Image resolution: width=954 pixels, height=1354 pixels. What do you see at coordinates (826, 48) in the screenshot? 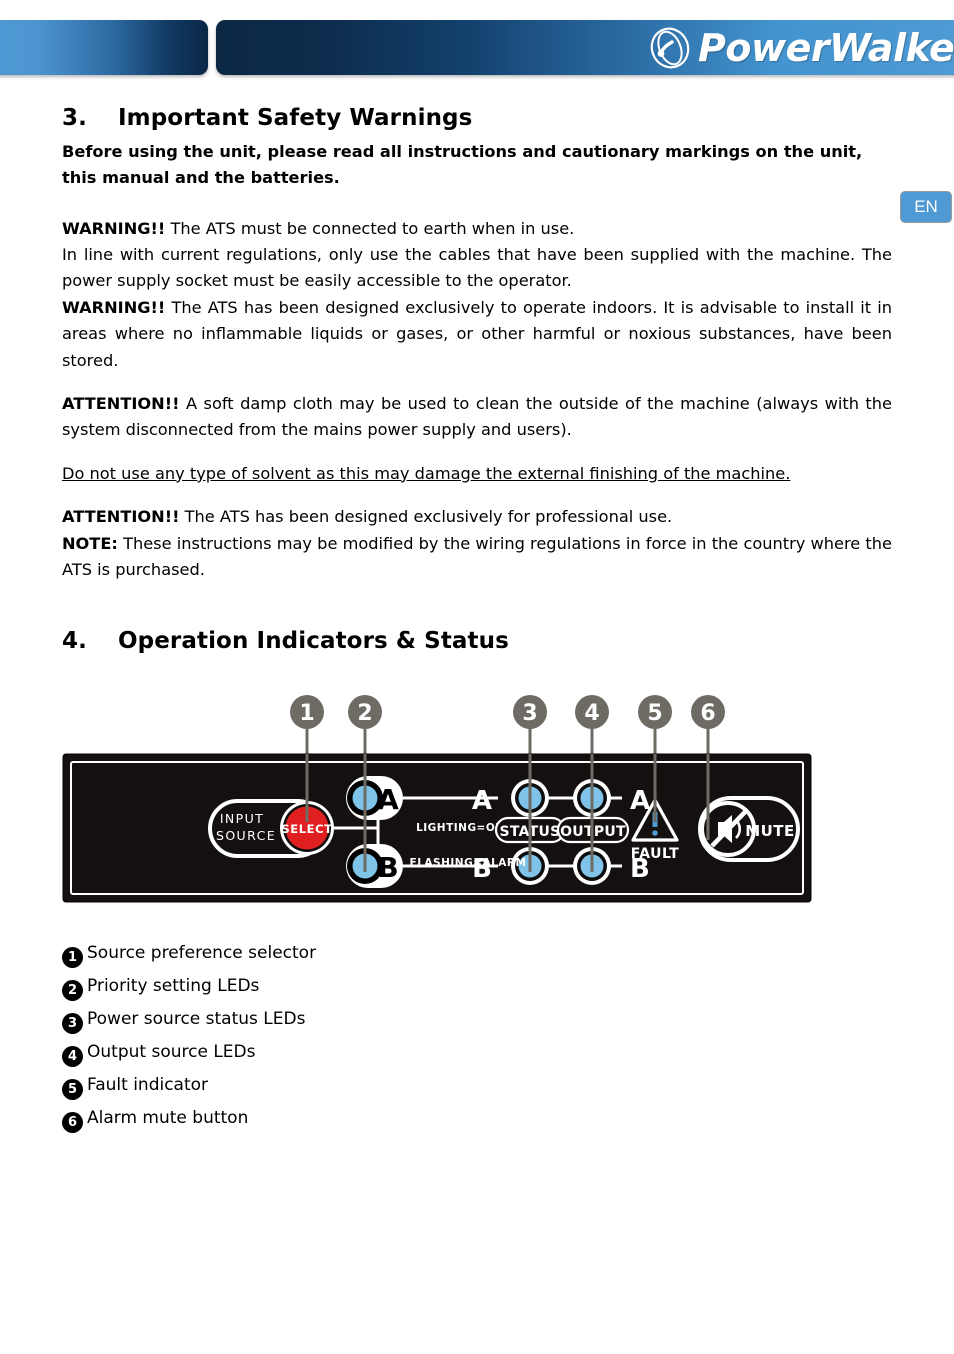
I see `brand-logo-text: PowerWalker` at bounding box center [826, 48].